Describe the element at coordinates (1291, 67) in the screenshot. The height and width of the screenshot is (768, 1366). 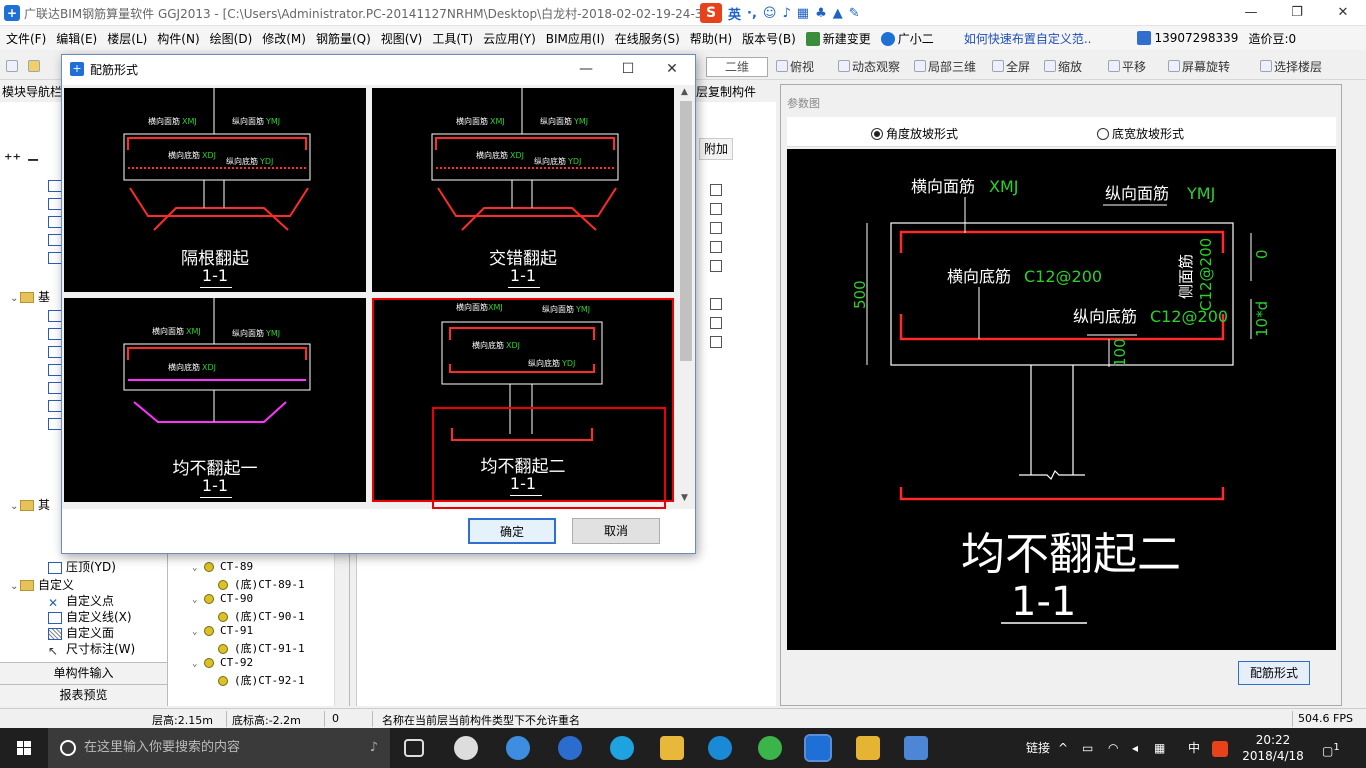
I see `select-floor-button: 选择楼层` at that location.